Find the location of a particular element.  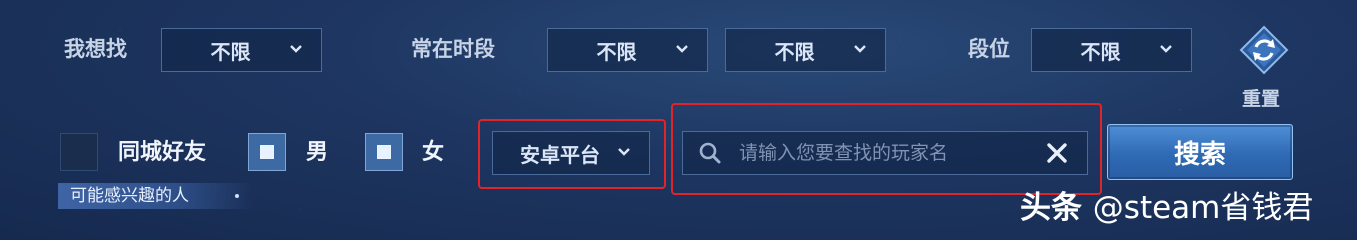

male-checkbox is located at coordinates (267, 152).